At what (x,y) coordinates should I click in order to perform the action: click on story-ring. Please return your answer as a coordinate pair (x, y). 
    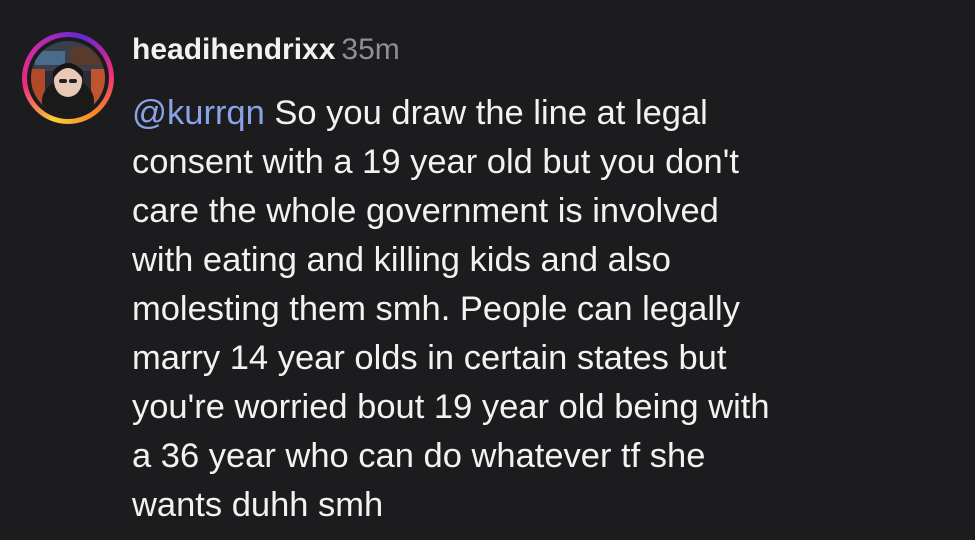
    Looking at the image, I should click on (68, 78).